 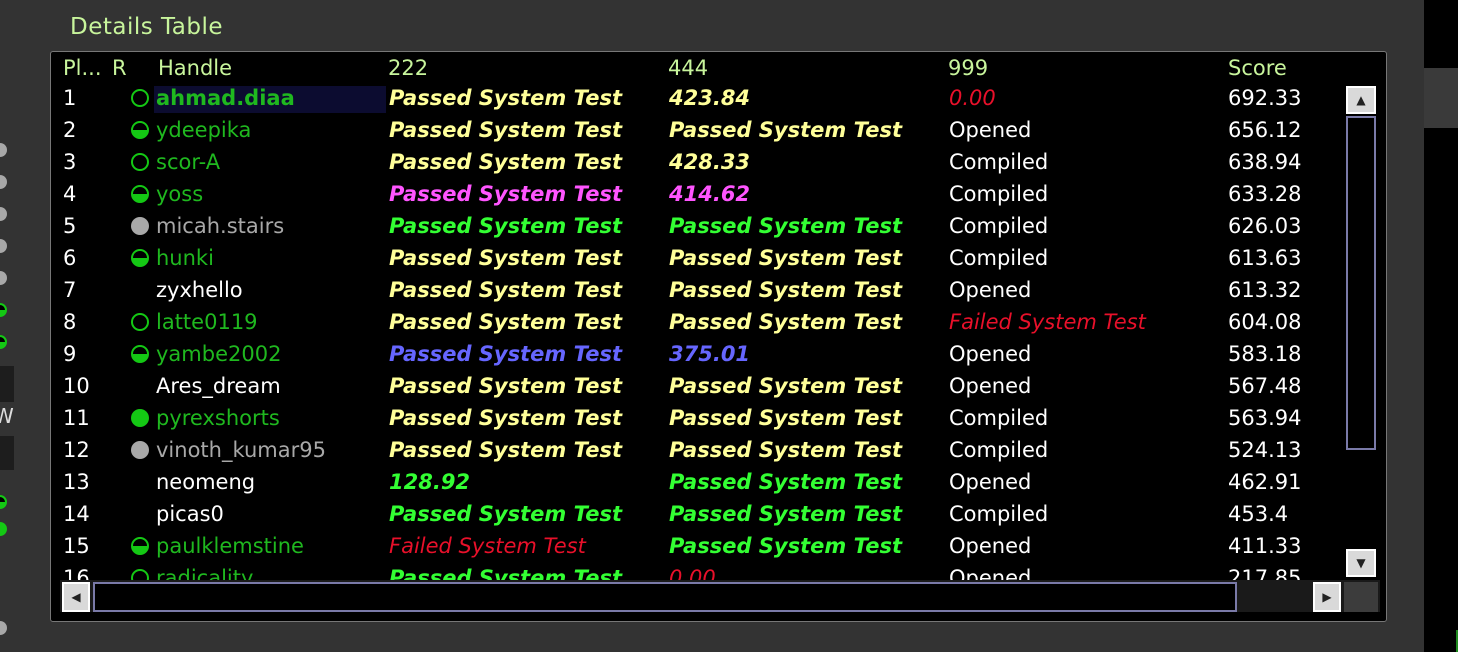 I want to click on problem-result-cell: 414.62, so click(x=709, y=194).